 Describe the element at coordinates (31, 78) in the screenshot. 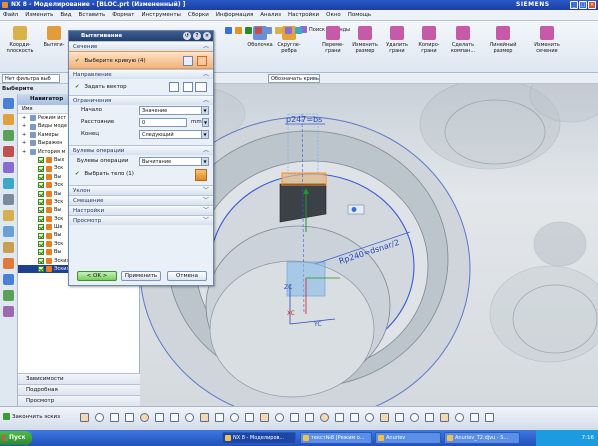

I see `type-filter-select: Нет фильтра выб` at that location.